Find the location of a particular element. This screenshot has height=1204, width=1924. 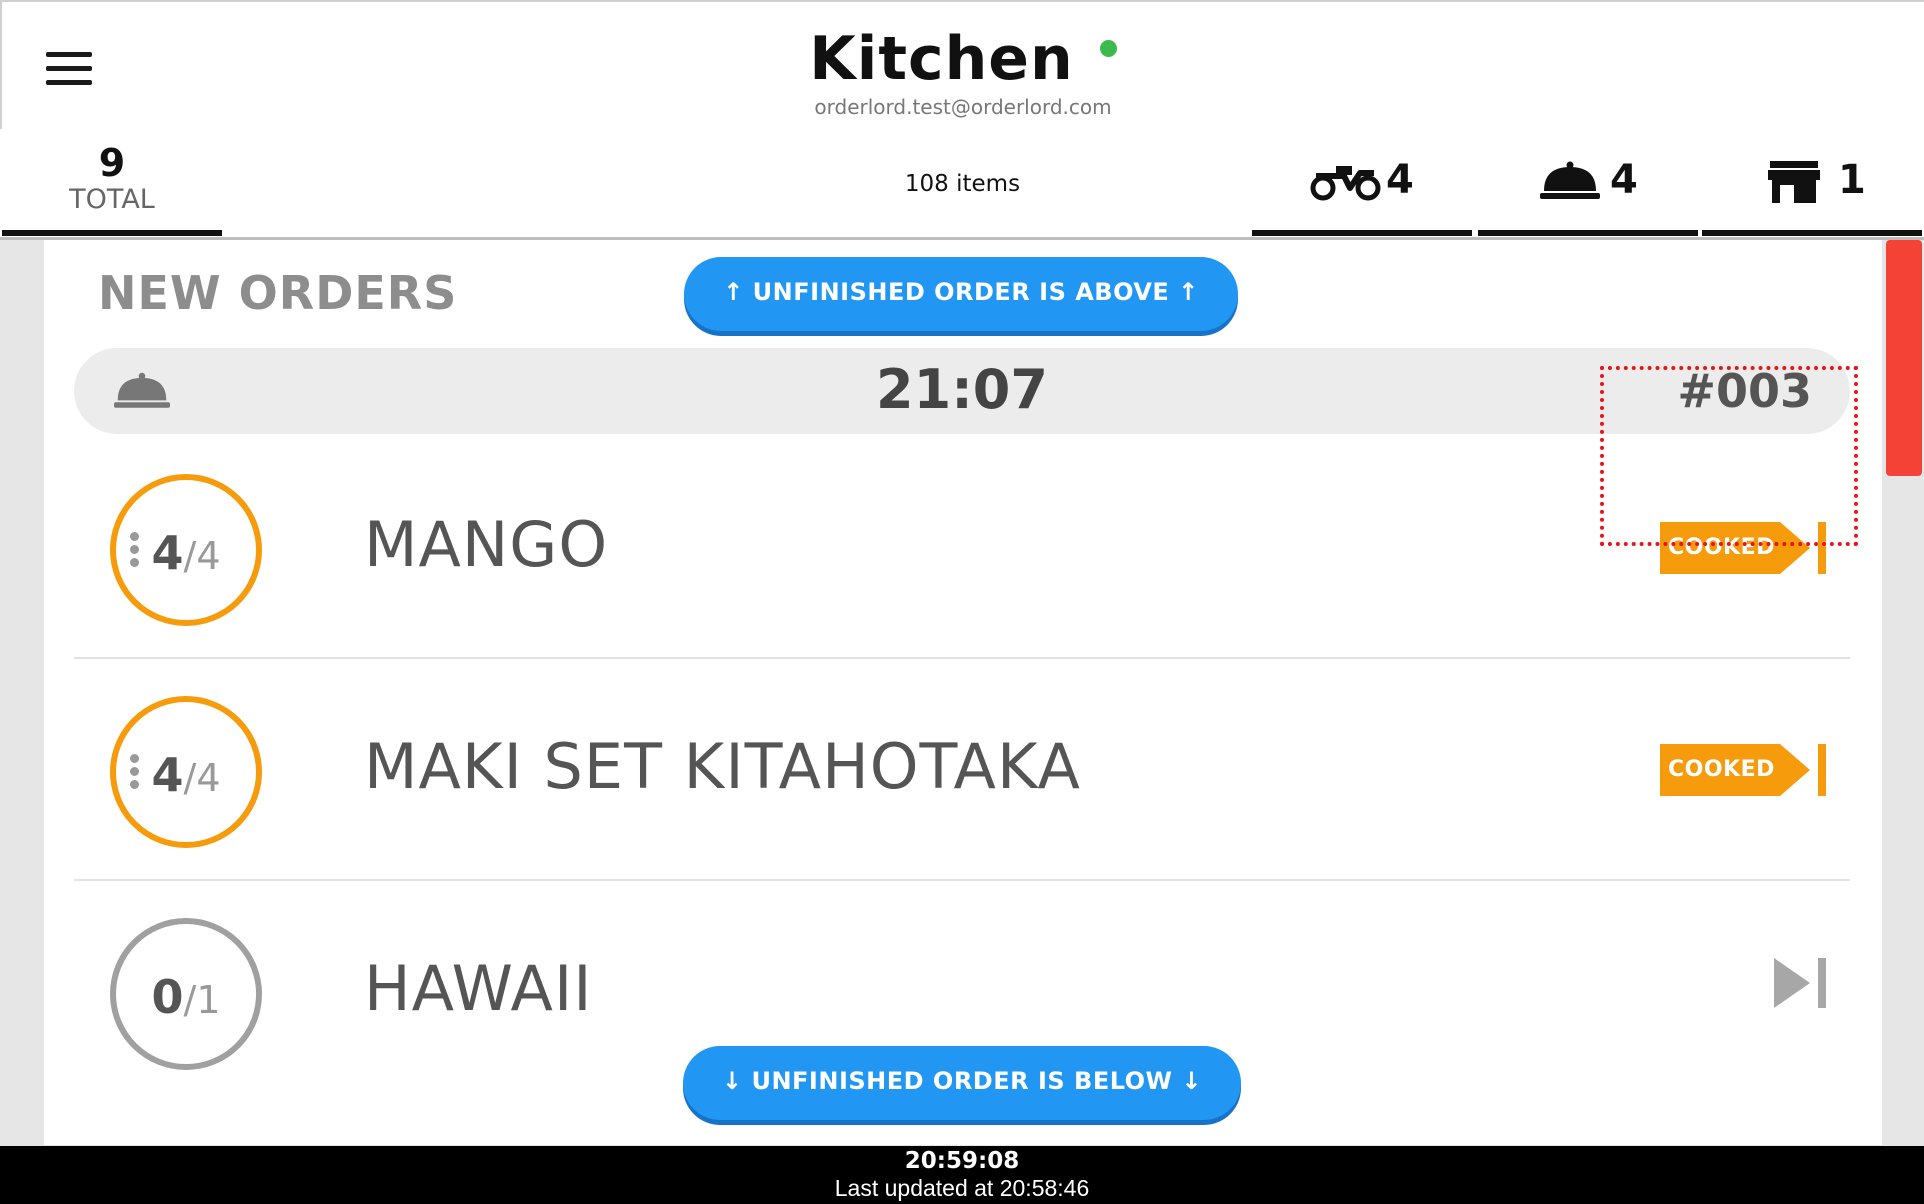

top-app-bar: Kitchen orderlord.test@orderlord.com is located at coordinates (962, 65).